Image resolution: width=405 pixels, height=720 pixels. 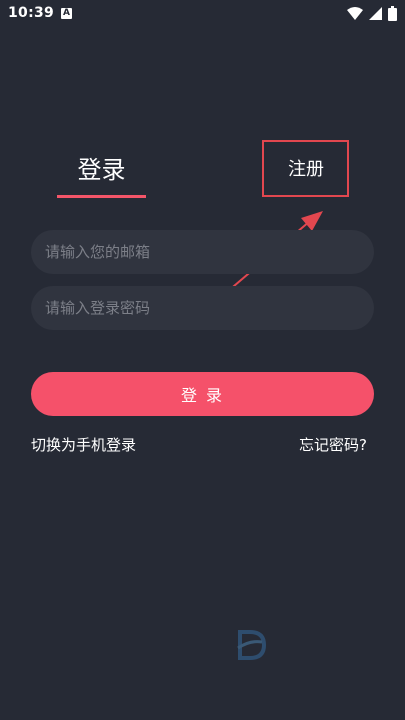 I want to click on wifi-icon, so click(x=355, y=13).